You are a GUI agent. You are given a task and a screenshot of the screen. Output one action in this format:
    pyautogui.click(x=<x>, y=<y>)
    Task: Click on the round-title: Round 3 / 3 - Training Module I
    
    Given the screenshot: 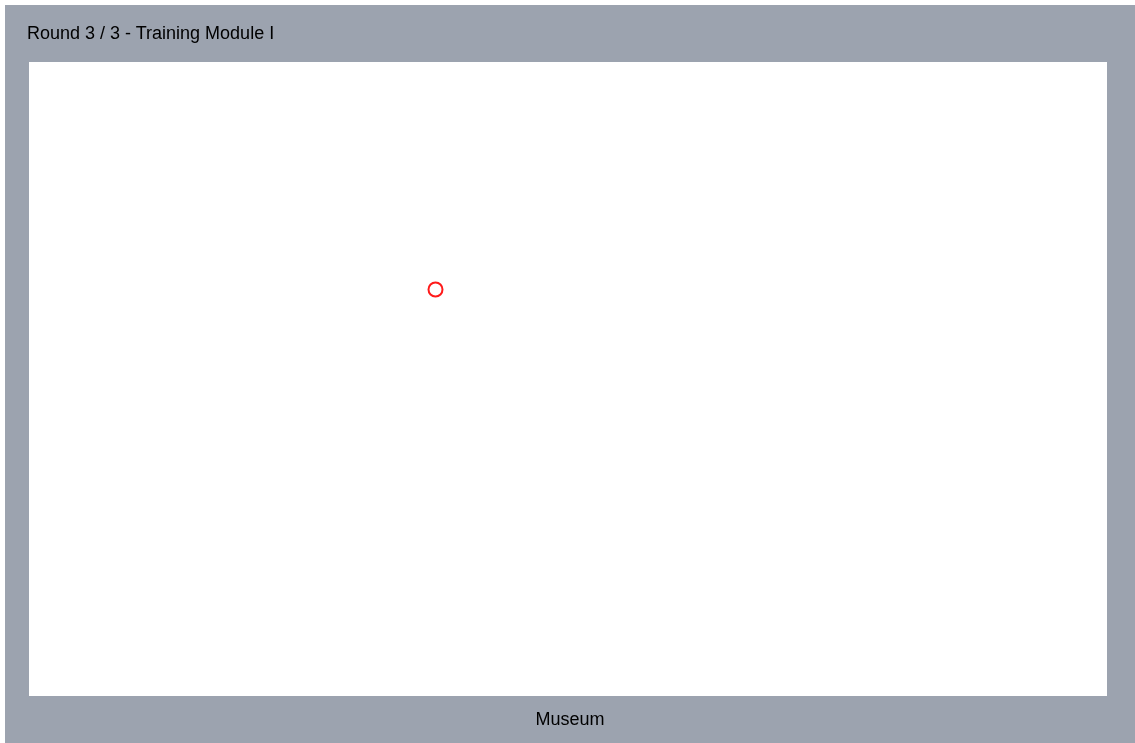 What is the action you would take?
    pyautogui.click(x=151, y=33)
    